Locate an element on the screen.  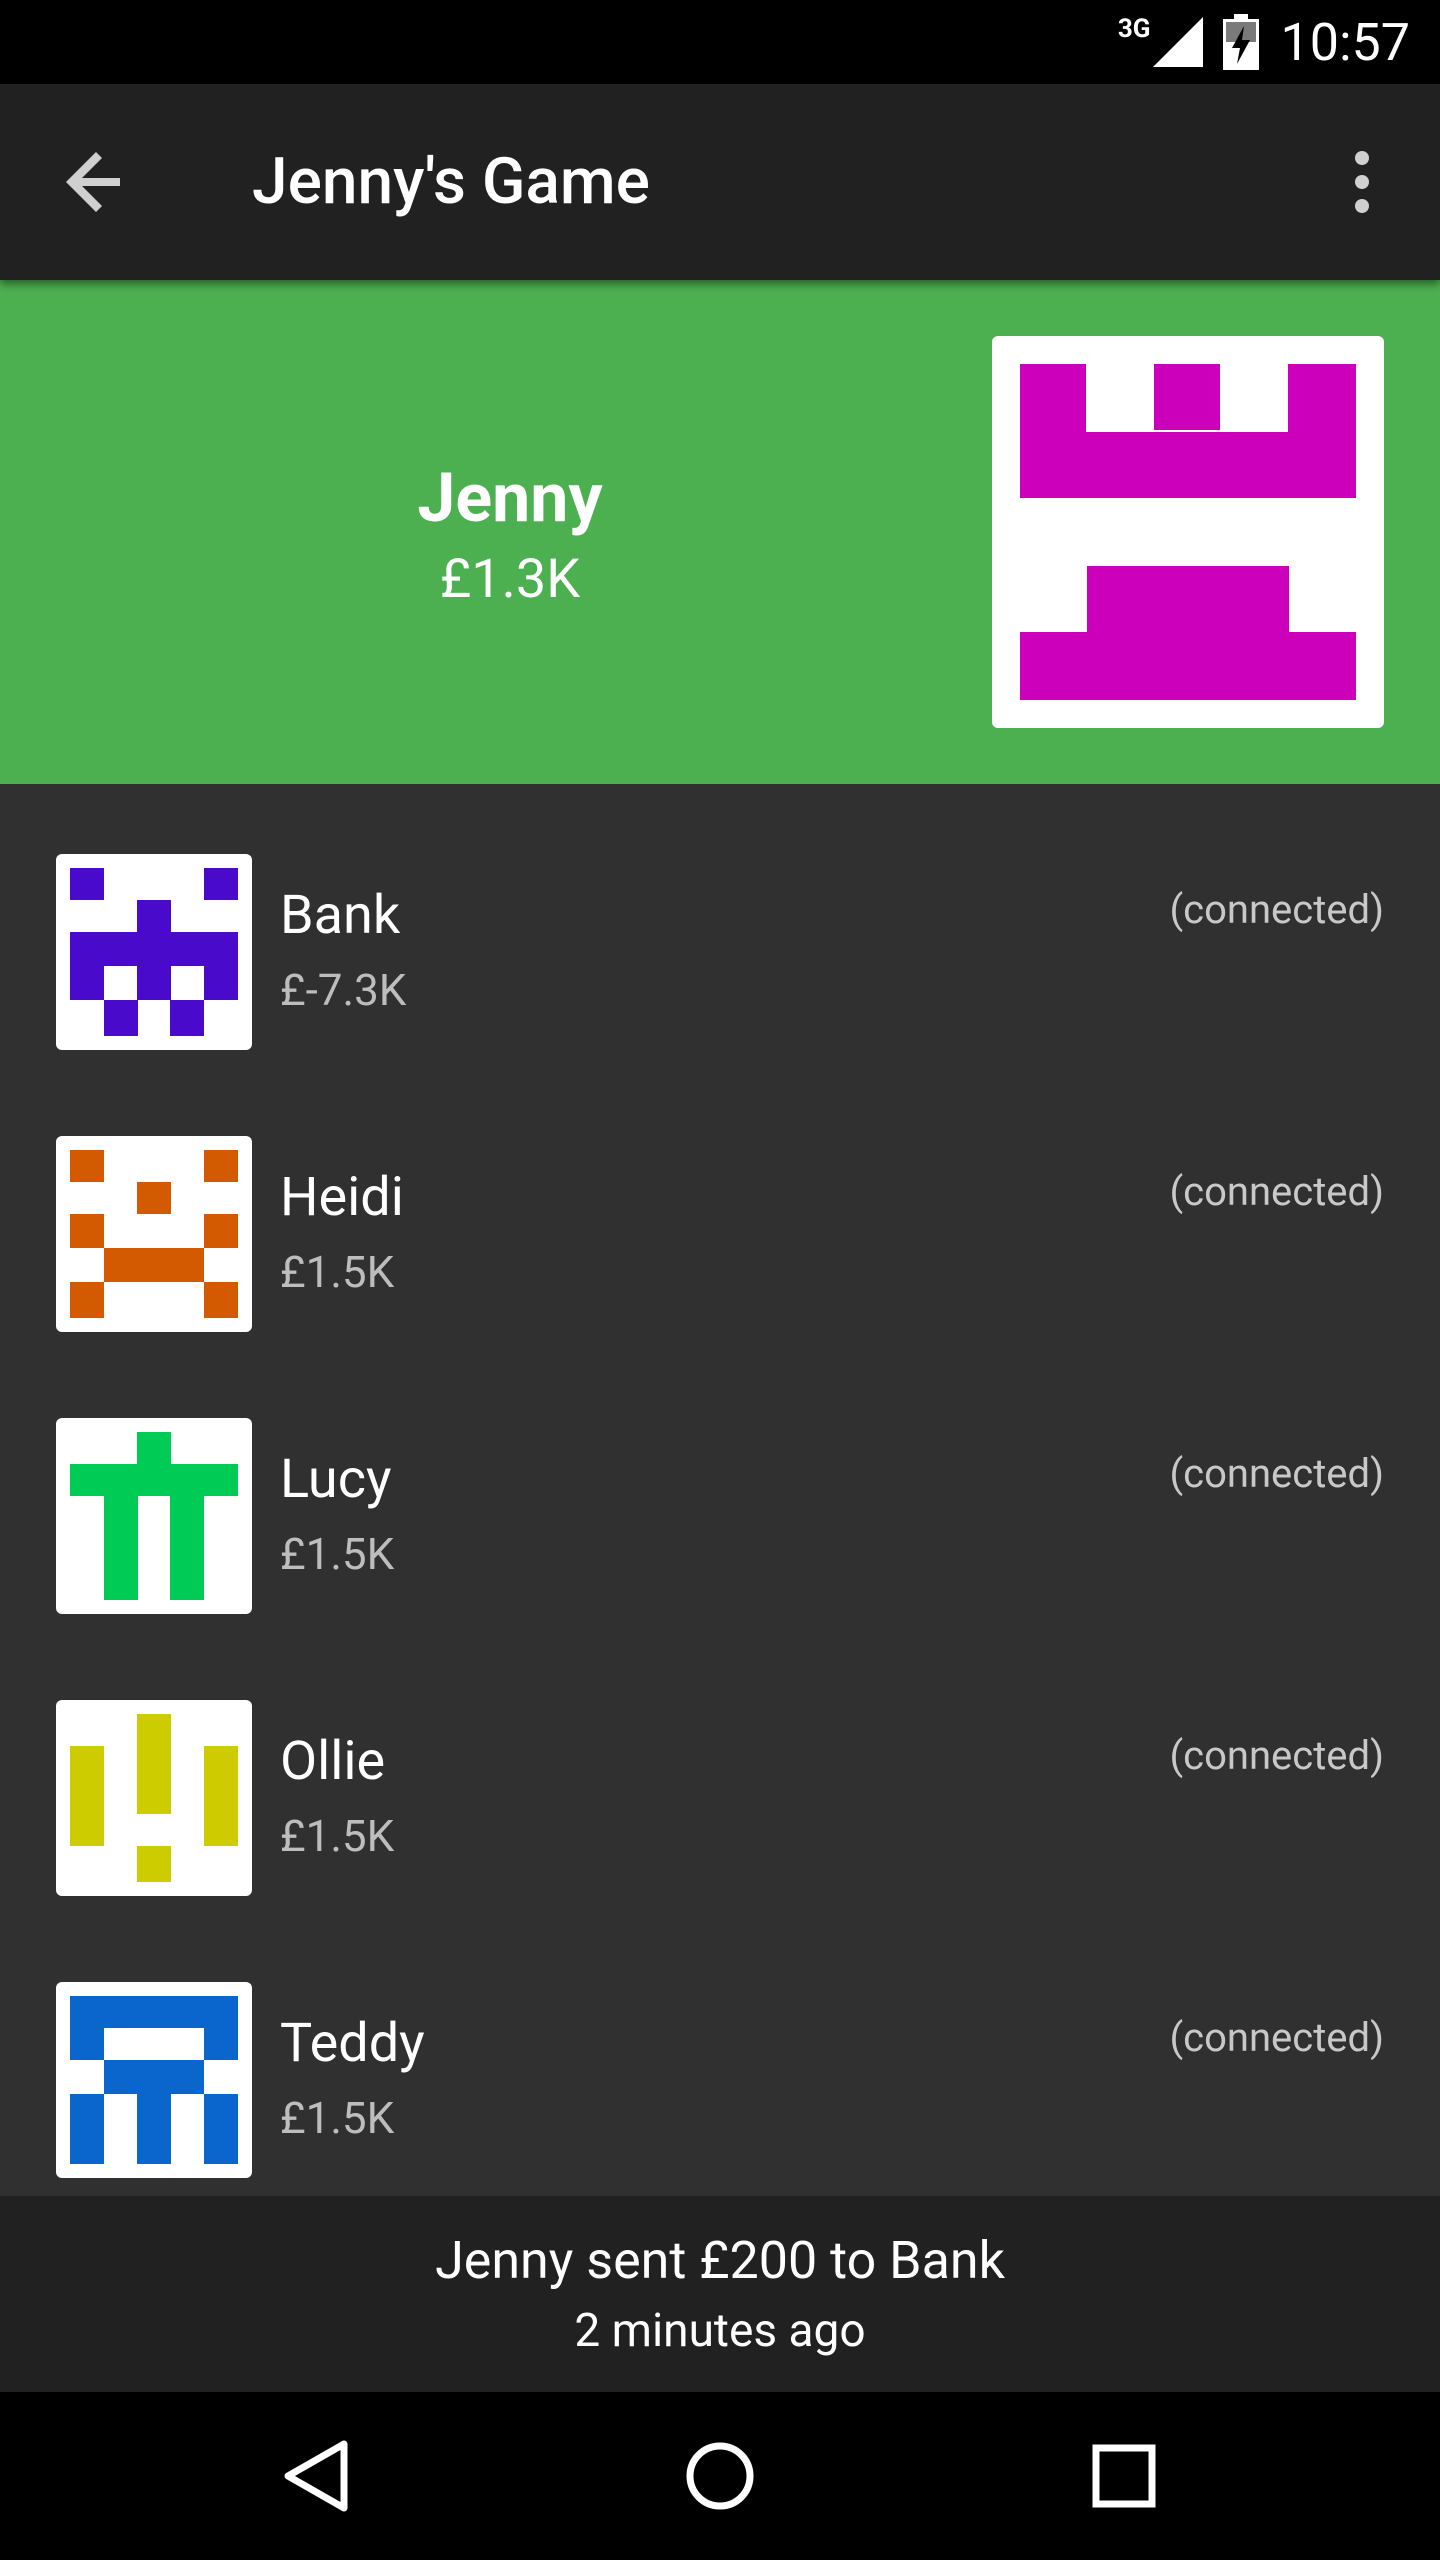
list-item-lucy: Lucy £1.5K (connected) is located at coordinates (720, 1489).